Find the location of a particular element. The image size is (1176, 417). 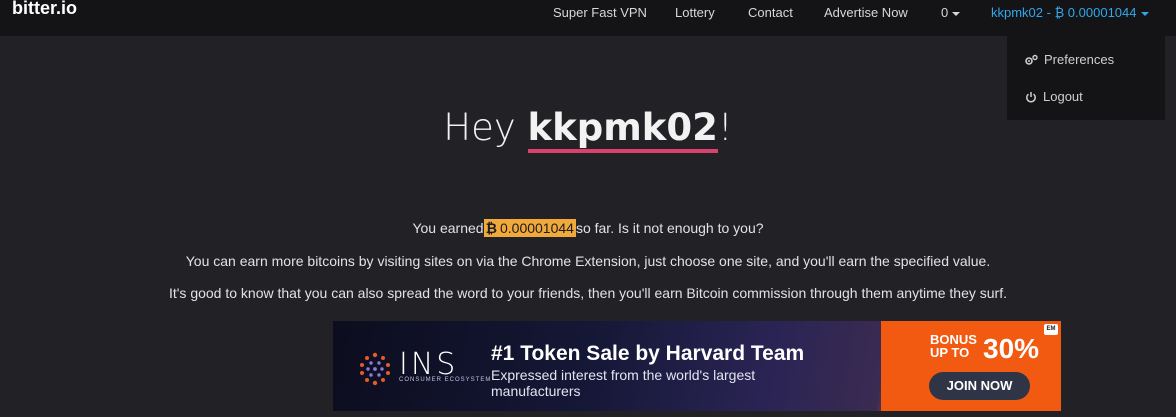

menu-item-label: Logout is located at coordinates (1063, 96).